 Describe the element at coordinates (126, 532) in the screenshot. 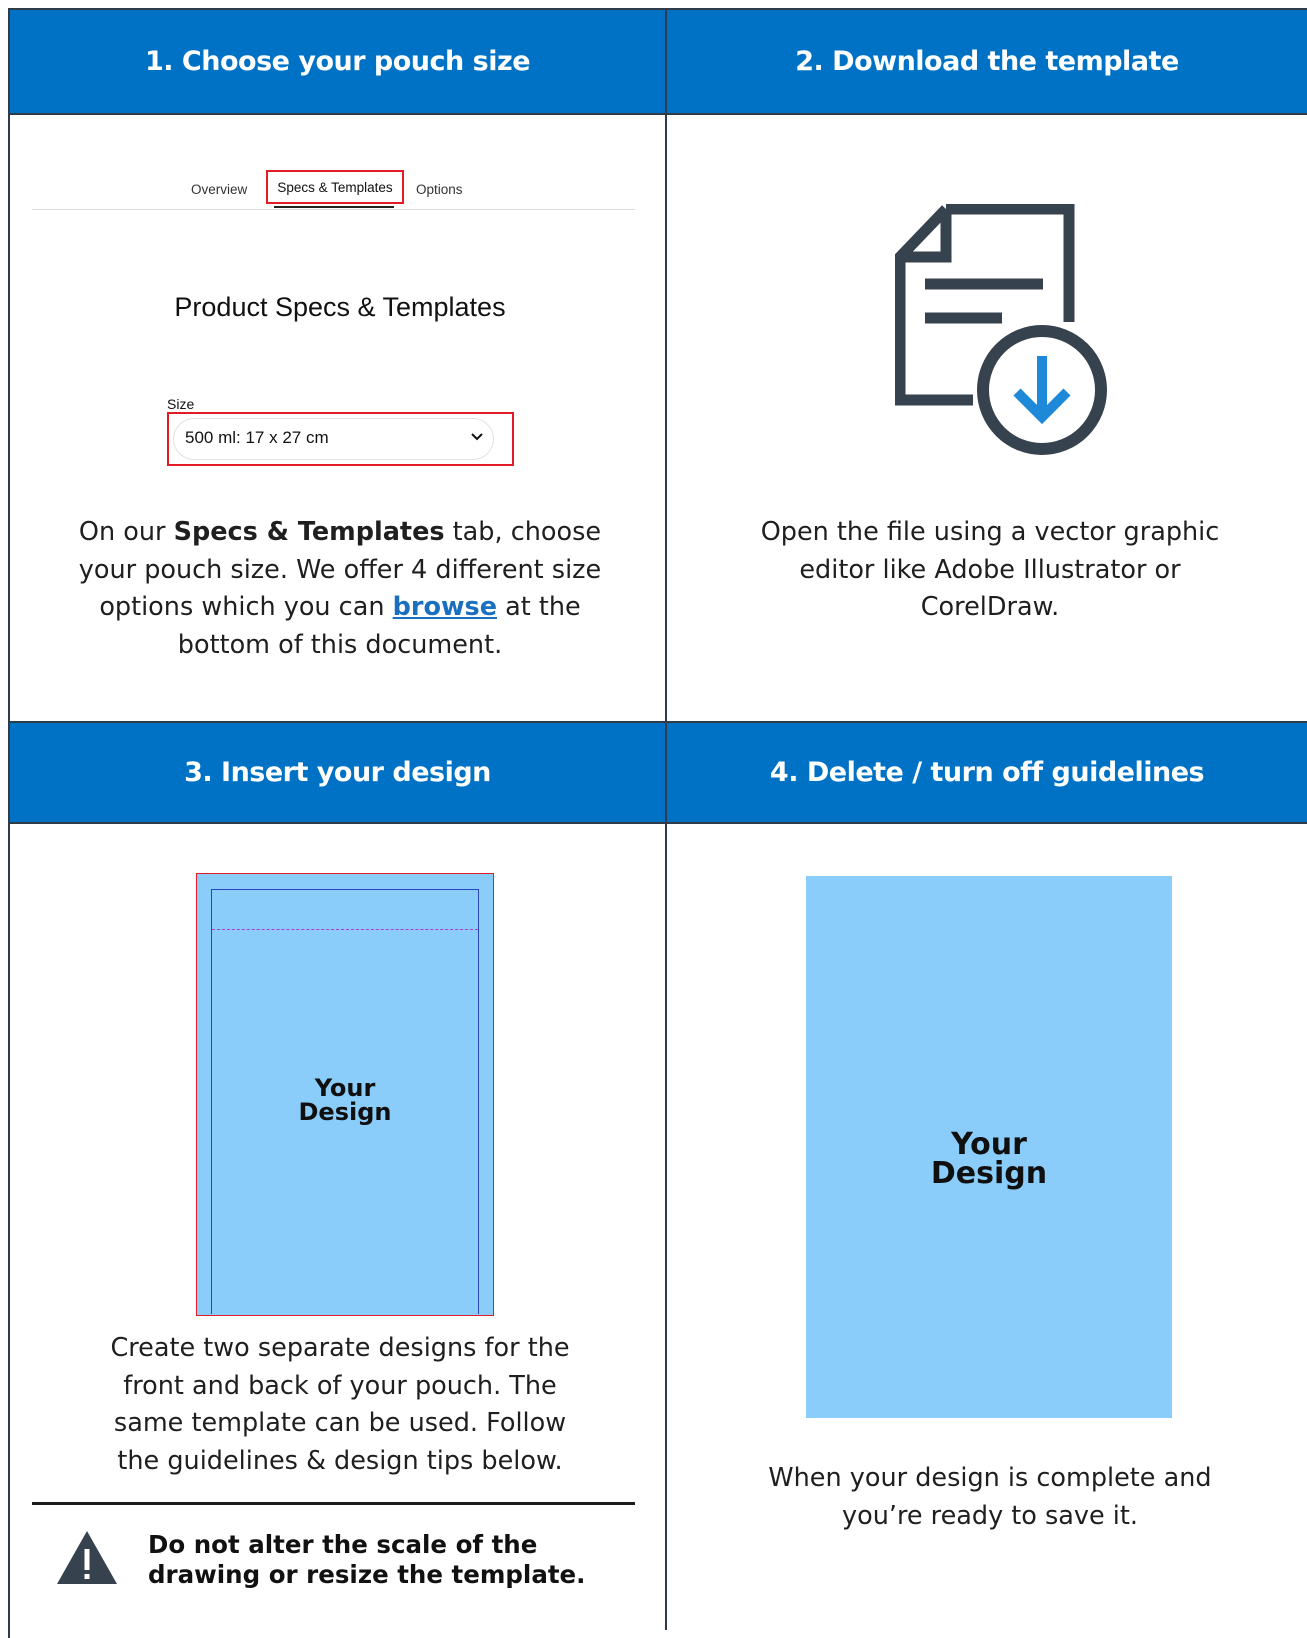

I see `step-1-text-a: On our` at that location.